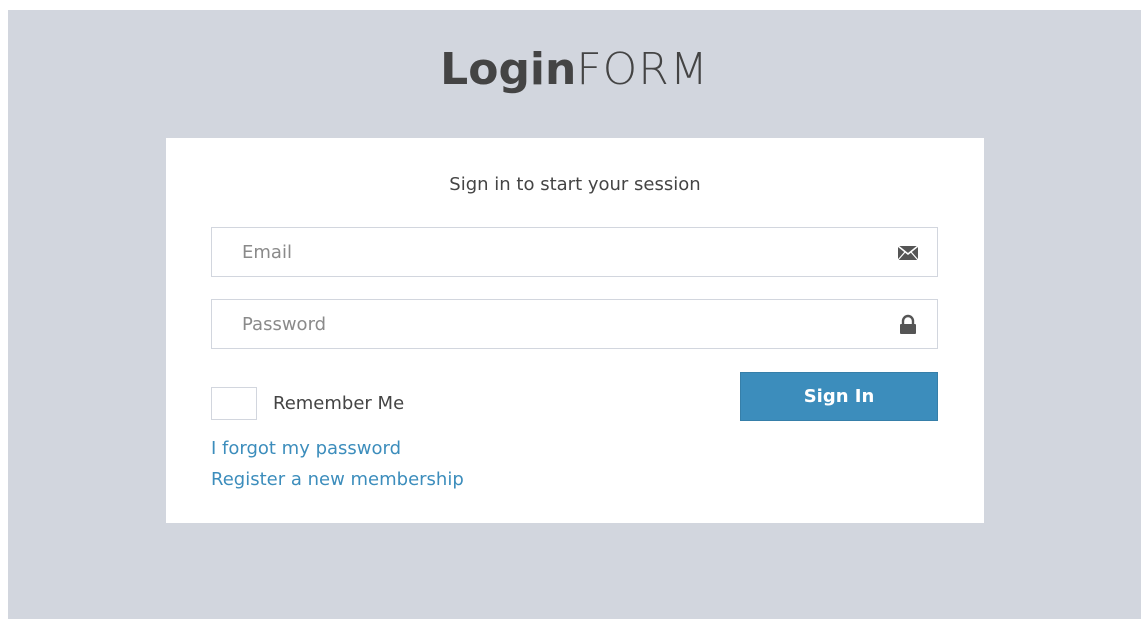 This screenshot has width=1141, height=619. Describe the element at coordinates (306, 448) in the screenshot. I see `forgot-password-link: I forgot my password` at that location.